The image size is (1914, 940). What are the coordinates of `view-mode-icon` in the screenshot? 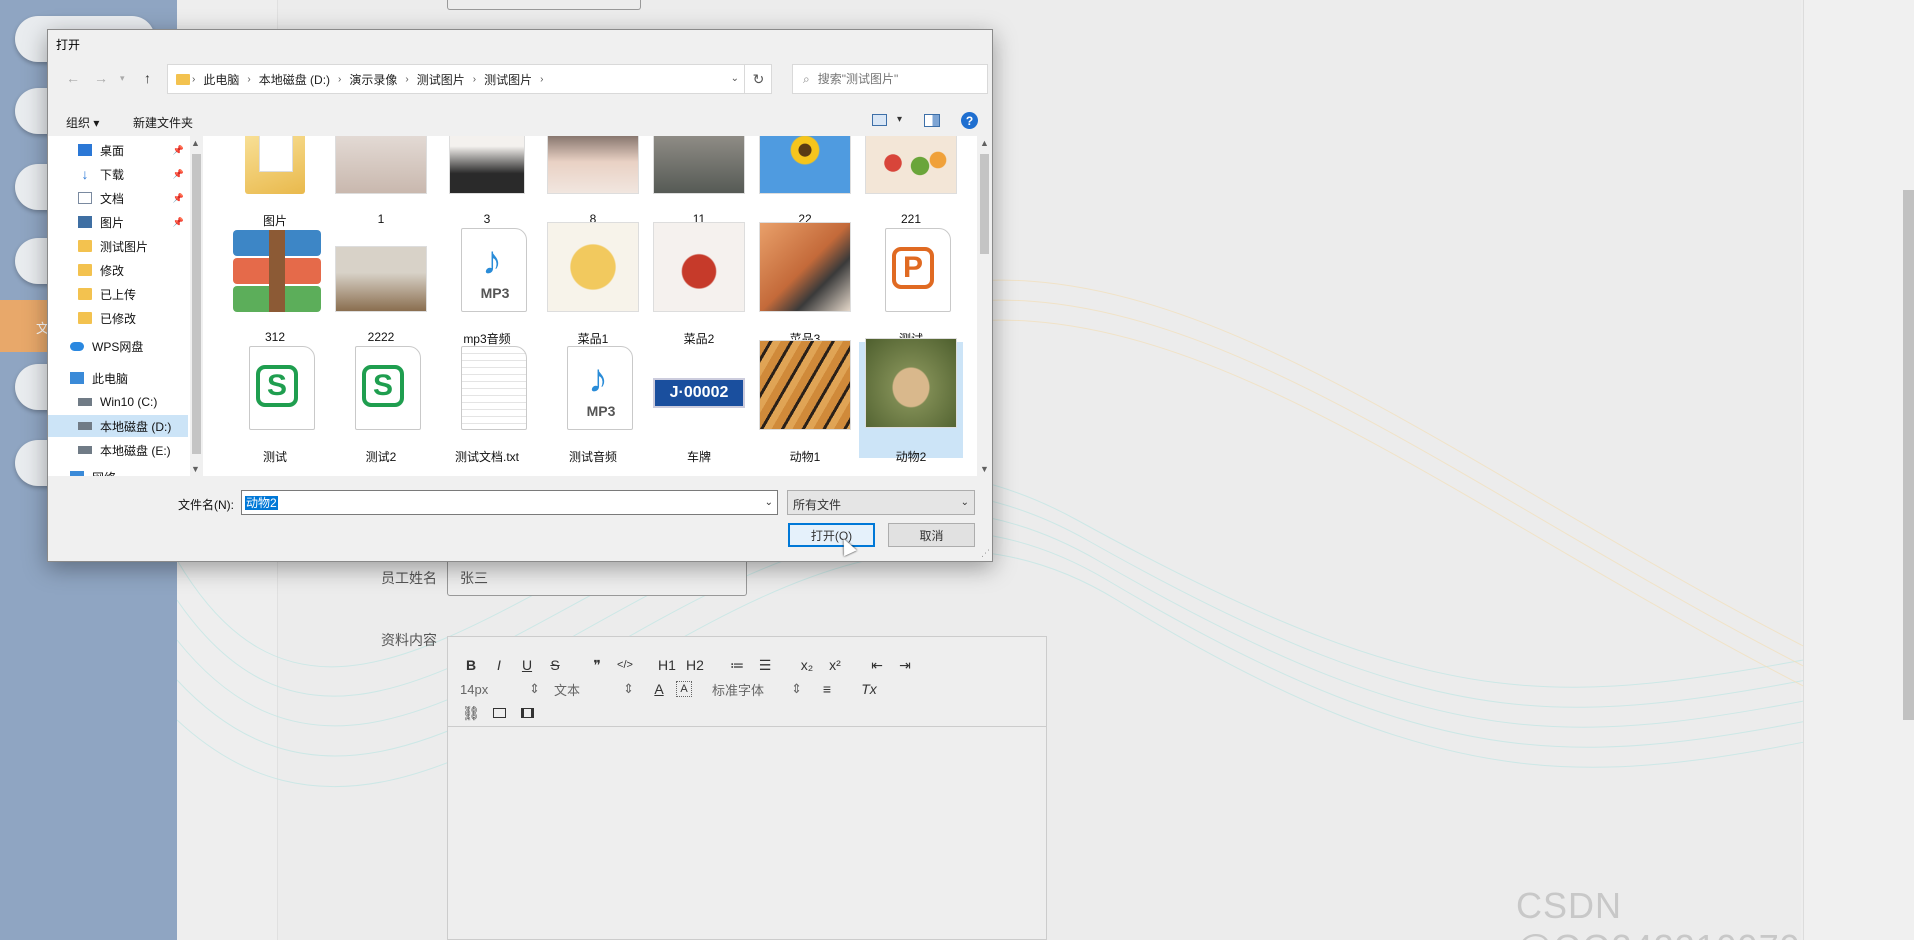 It's located at (879, 120).